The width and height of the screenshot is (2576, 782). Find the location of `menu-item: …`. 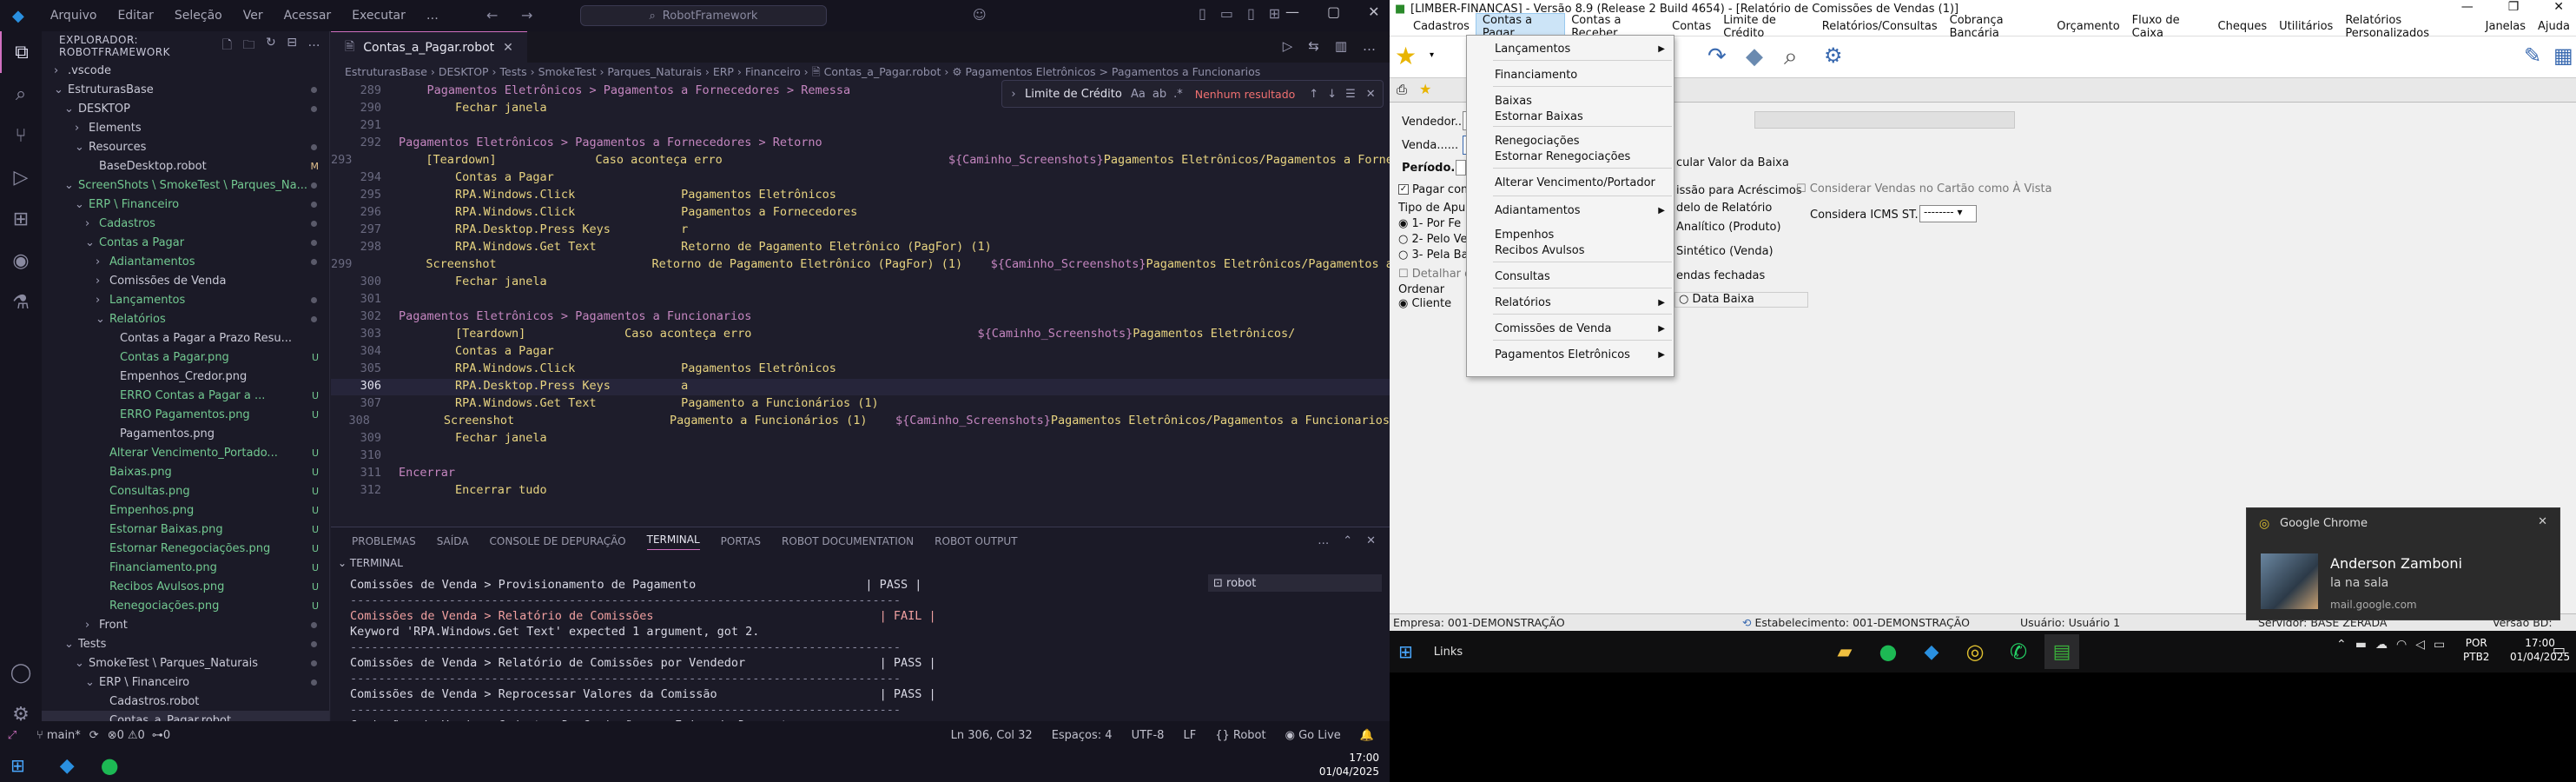

menu-item: … is located at coordinates (432, 16).